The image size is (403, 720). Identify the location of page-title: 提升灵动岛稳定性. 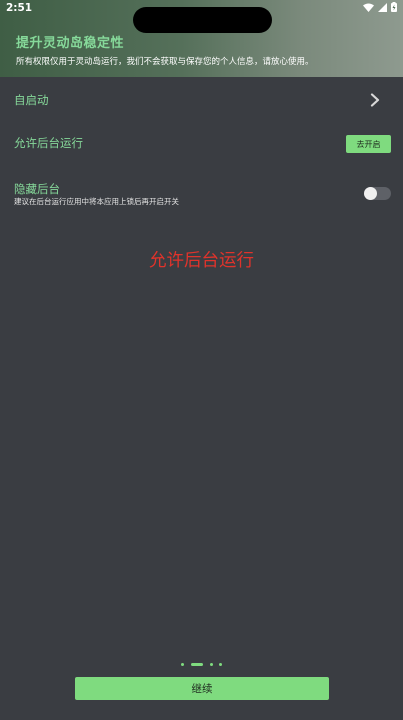
(70, 43).